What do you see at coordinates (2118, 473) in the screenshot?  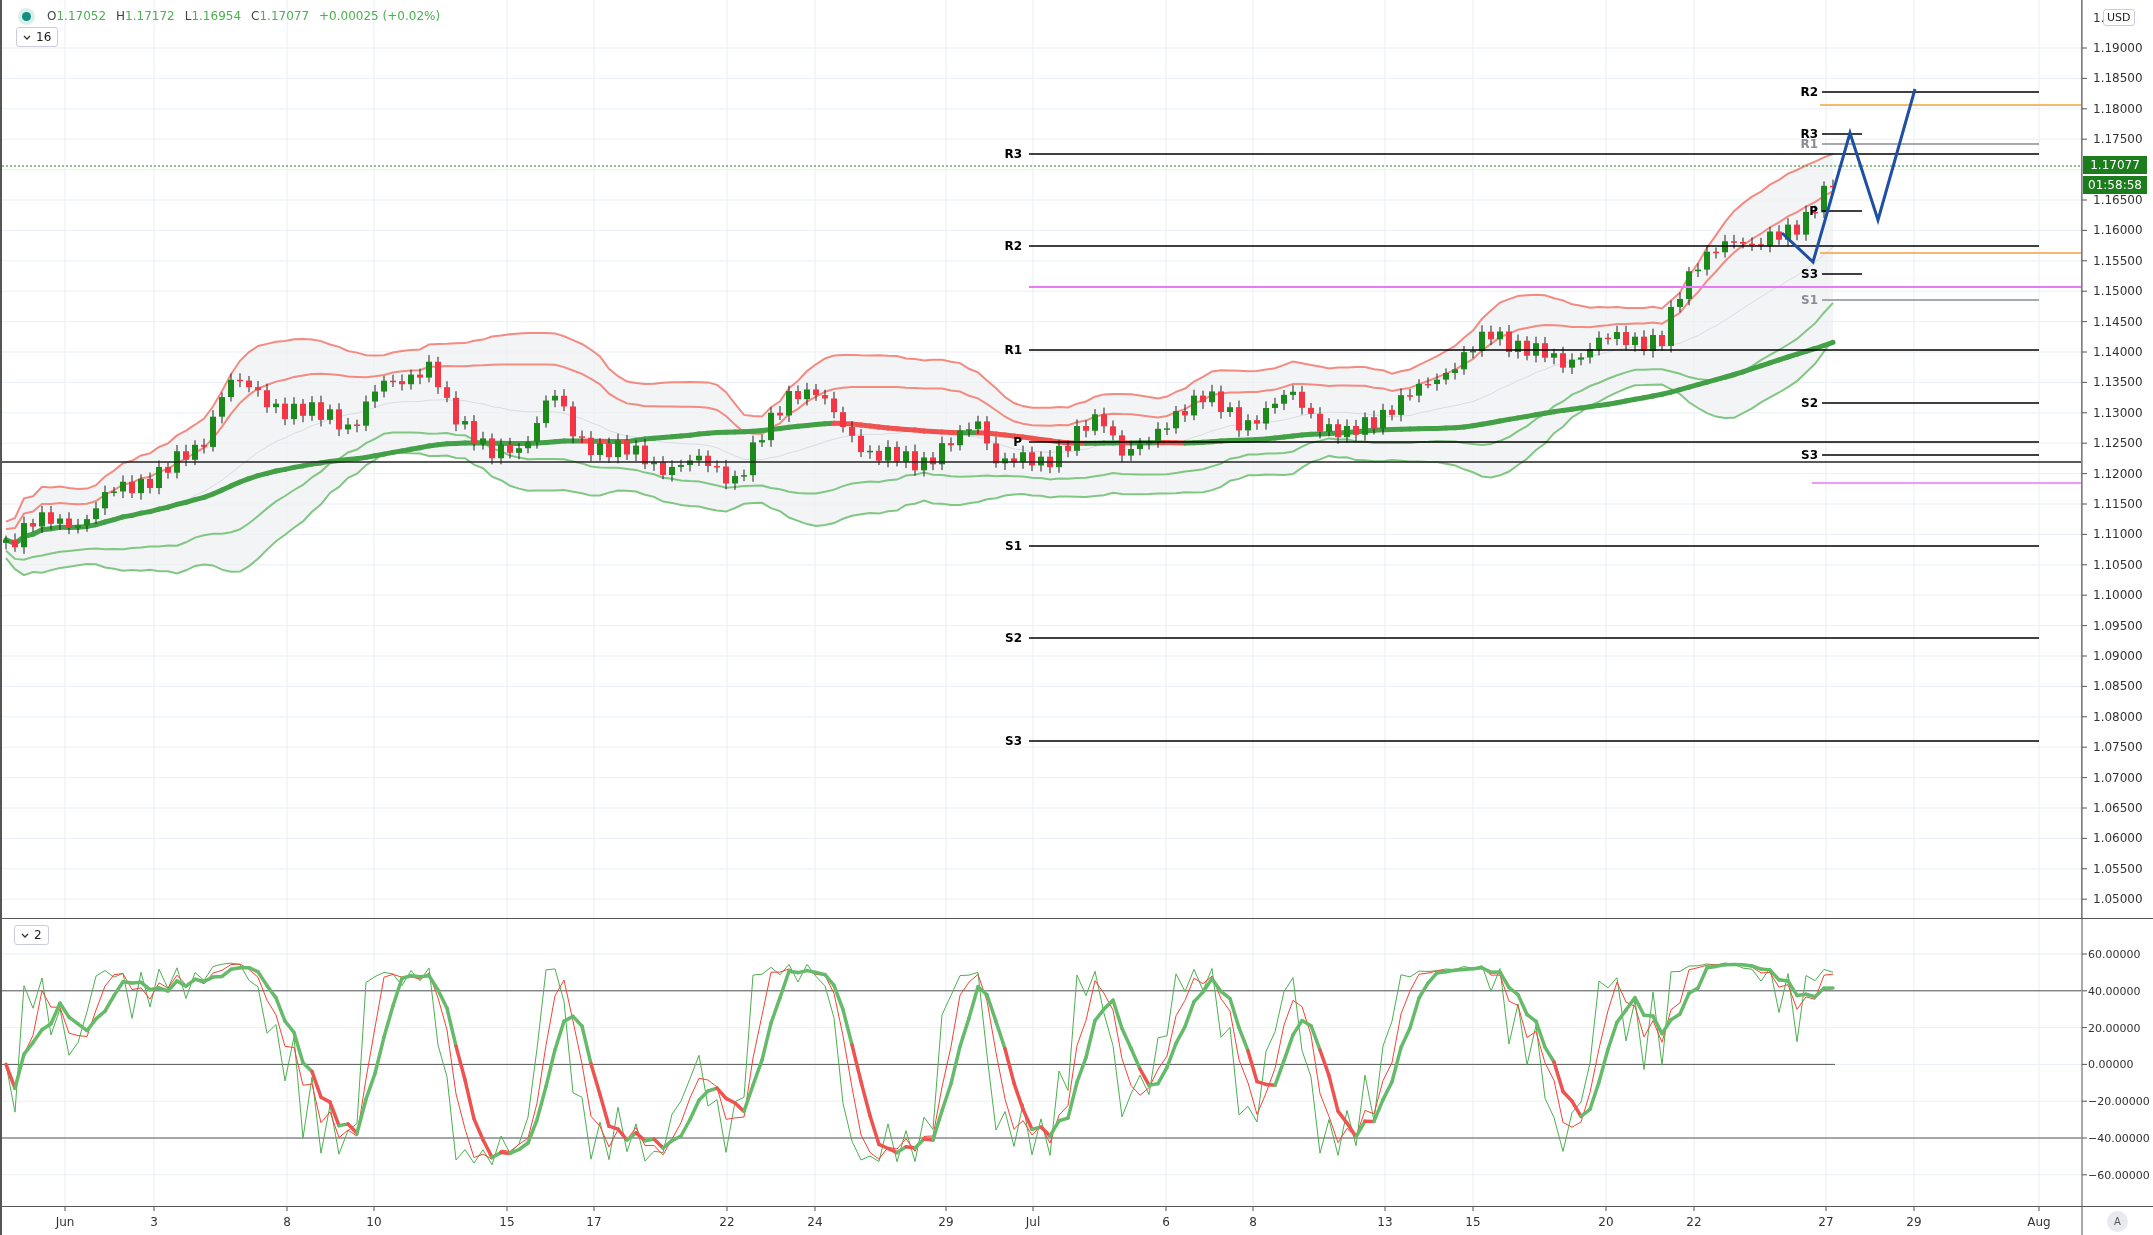 I see `price-tick-label: 1.12000` at bounding box center [2118, 473].